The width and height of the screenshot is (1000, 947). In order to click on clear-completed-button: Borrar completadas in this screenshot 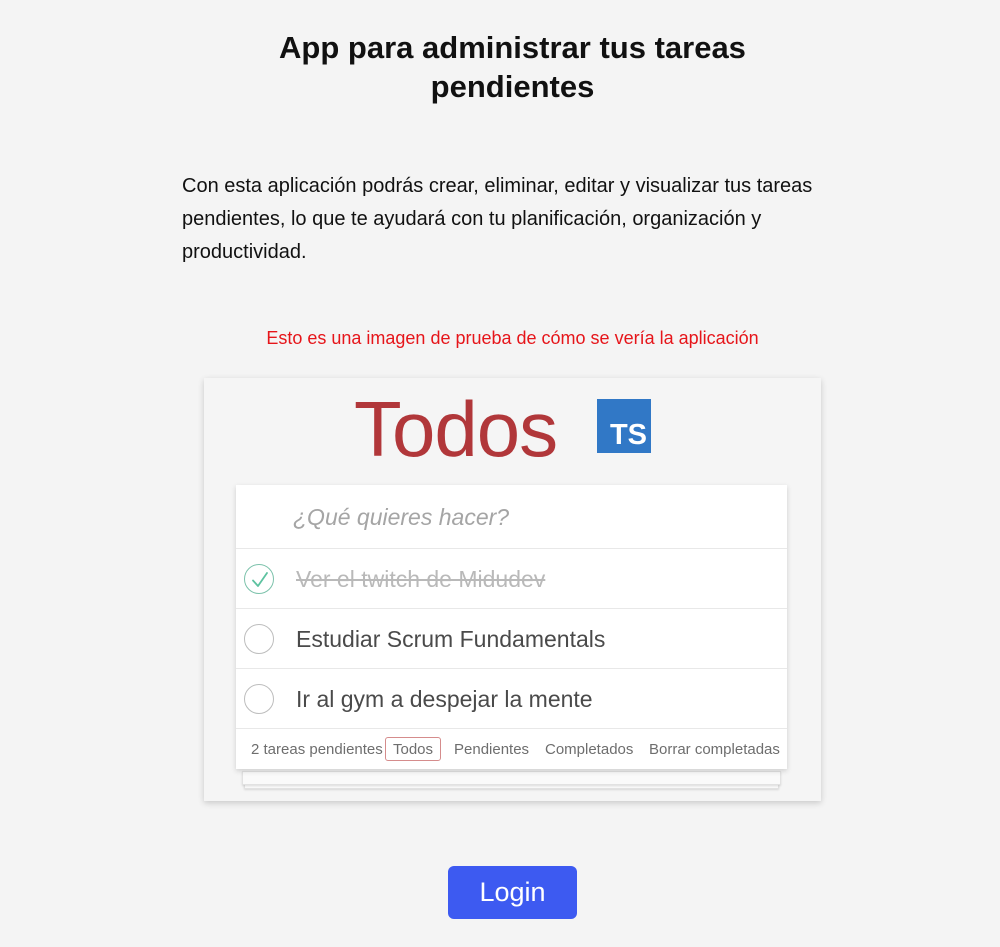, I will do `click(714, 749)`.